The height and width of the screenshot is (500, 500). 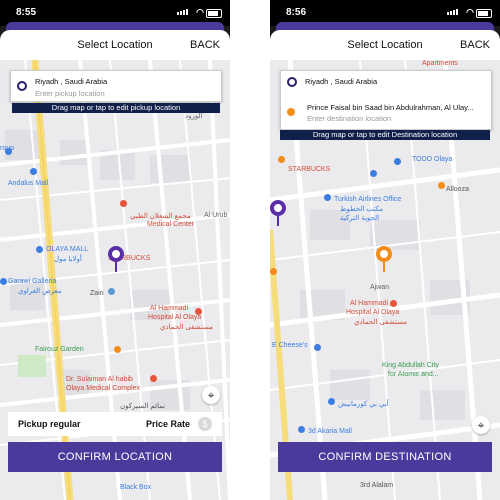 What do you see at coordinates (116, 108) in the screenshot?
I see `pickup-hint-banner: Drag map or tap to edit pickup location` at bounding box center [116, 108].